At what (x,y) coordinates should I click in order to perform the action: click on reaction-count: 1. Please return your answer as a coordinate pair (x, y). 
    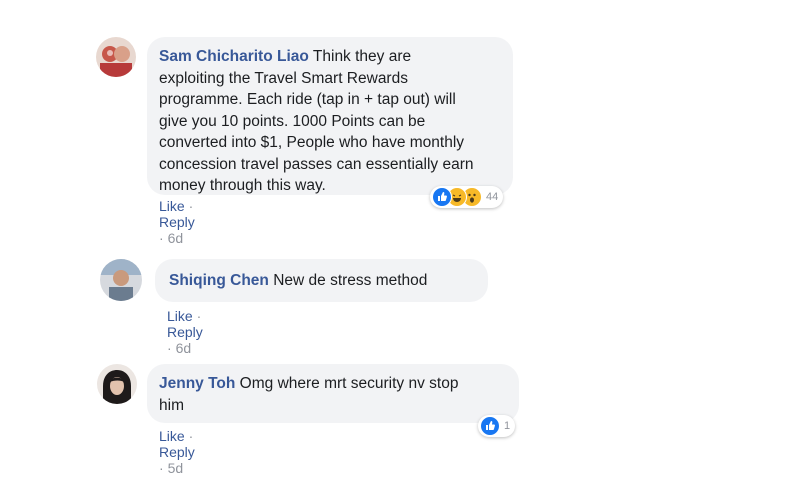
    Looking at the image, I should click on (507, 426).